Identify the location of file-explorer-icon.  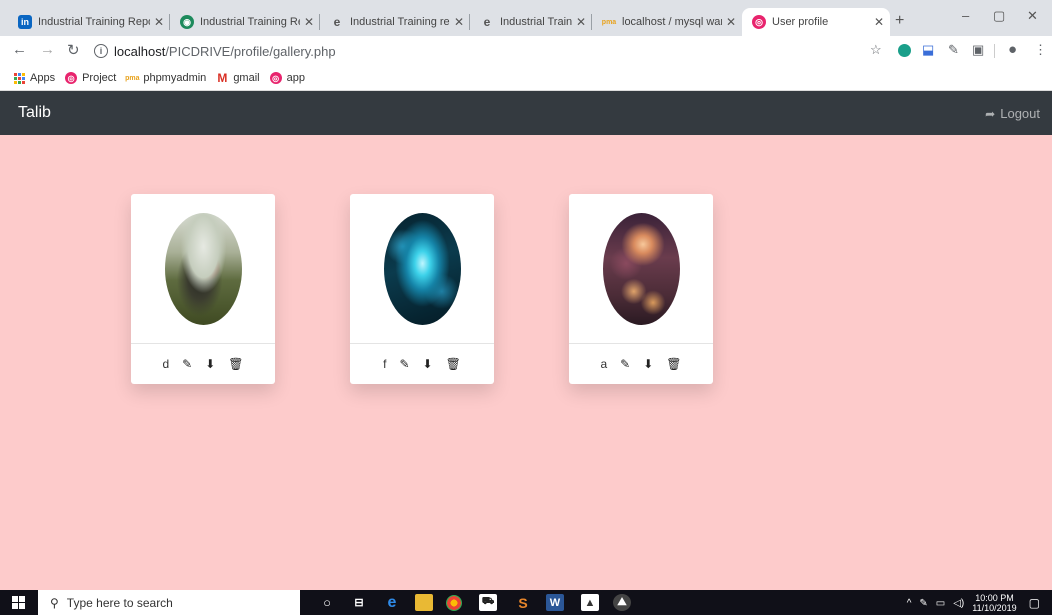
(424, 602).